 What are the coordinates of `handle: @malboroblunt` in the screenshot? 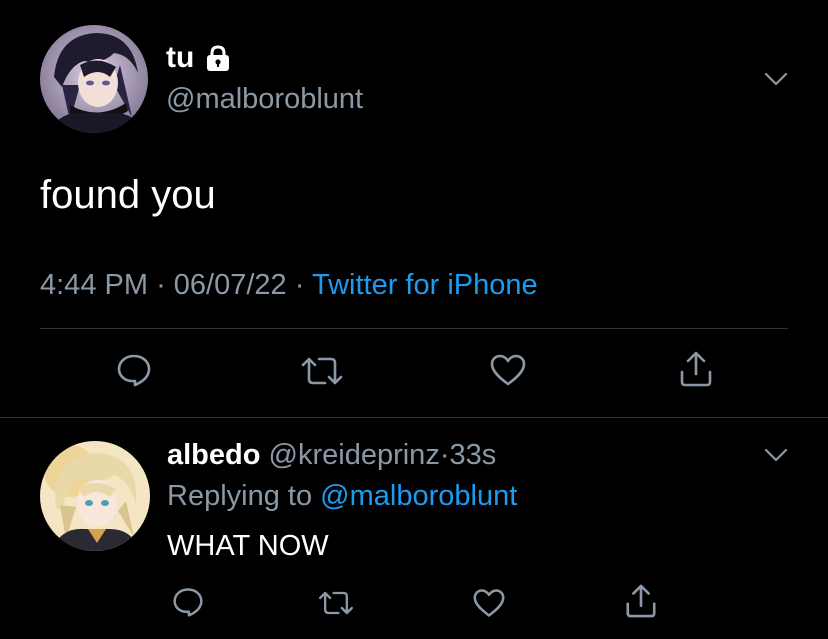 It's located at (264, 99).